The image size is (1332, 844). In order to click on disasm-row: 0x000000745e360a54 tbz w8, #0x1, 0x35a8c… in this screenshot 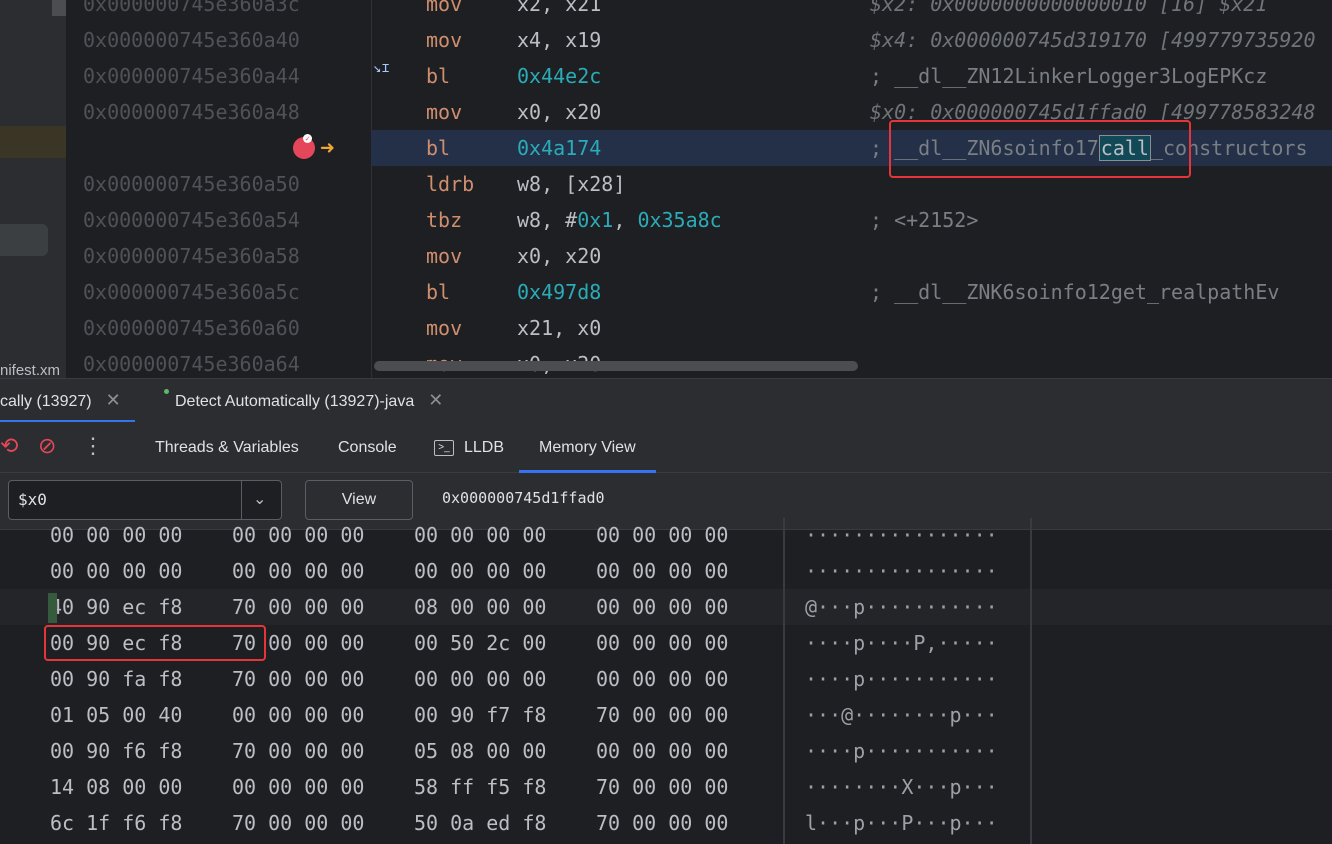, I will do `click(699, 220)`.